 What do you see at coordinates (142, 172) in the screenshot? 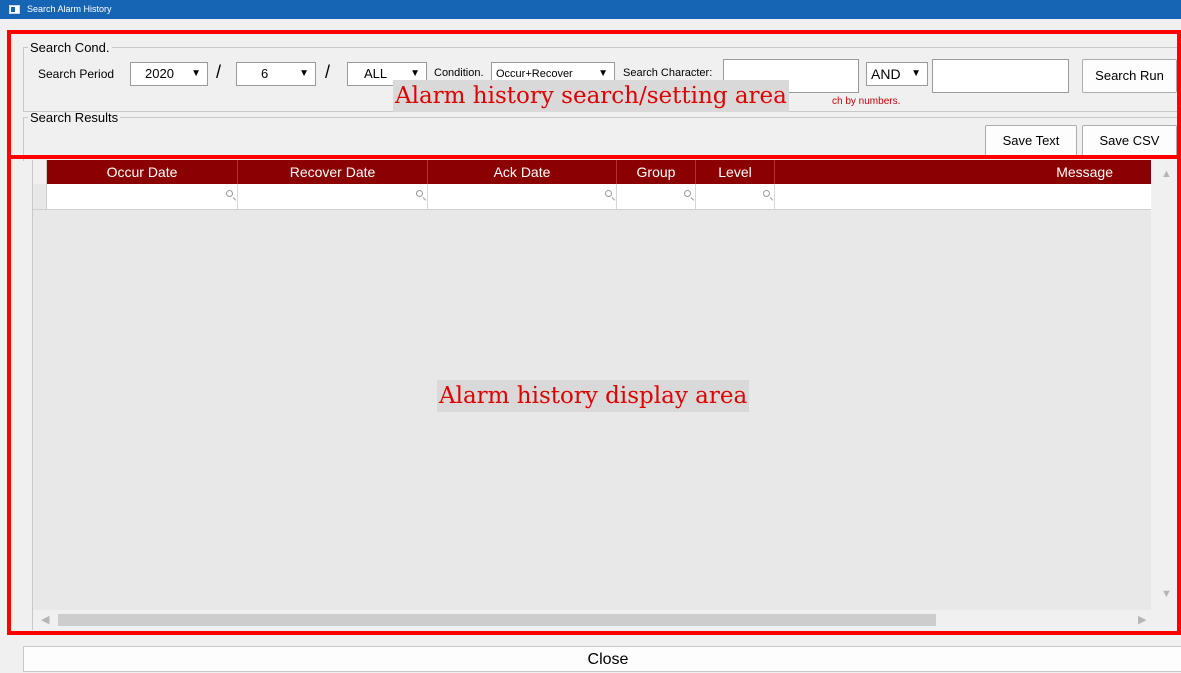
I see `column-header-occur-date: Occur Date` at bounding box center [142, 172].